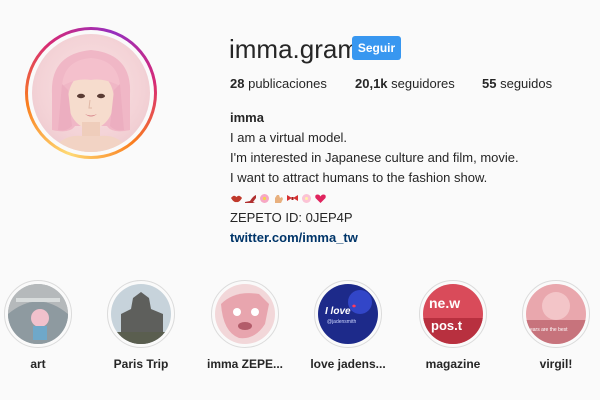  What do you see at coordinates (38, 364) in the screenshot?
I see `highlight-label: art` at bounding box center [38, 364].